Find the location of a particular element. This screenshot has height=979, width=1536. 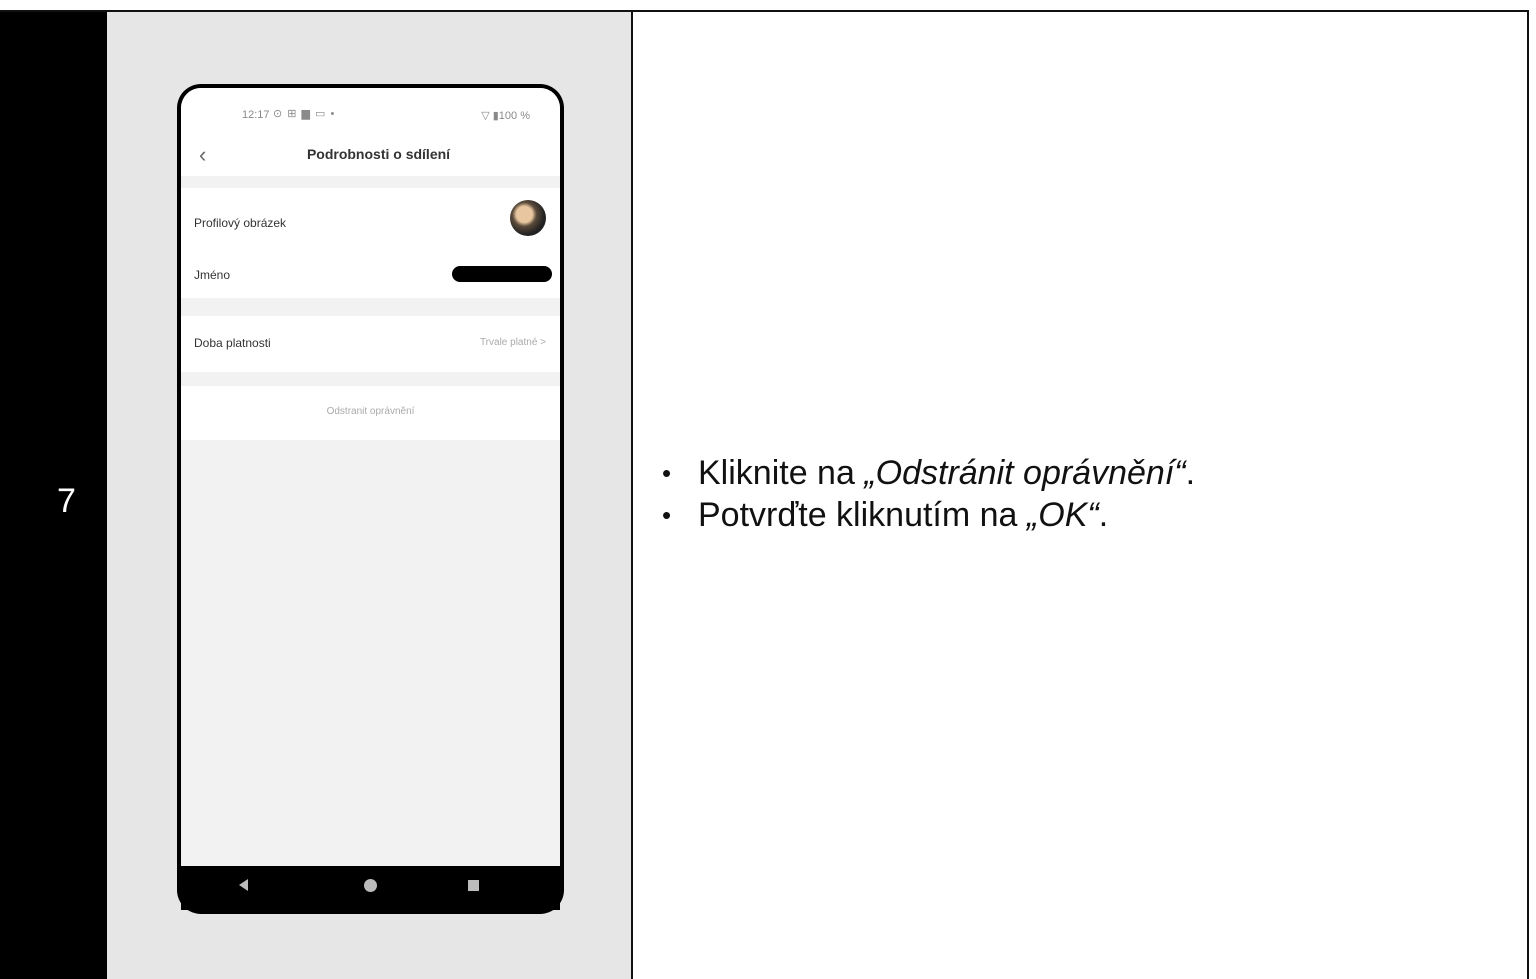

instruction-item: Kliknite na „Odstránit oprávnění“. is located at coordinates (928, 473).